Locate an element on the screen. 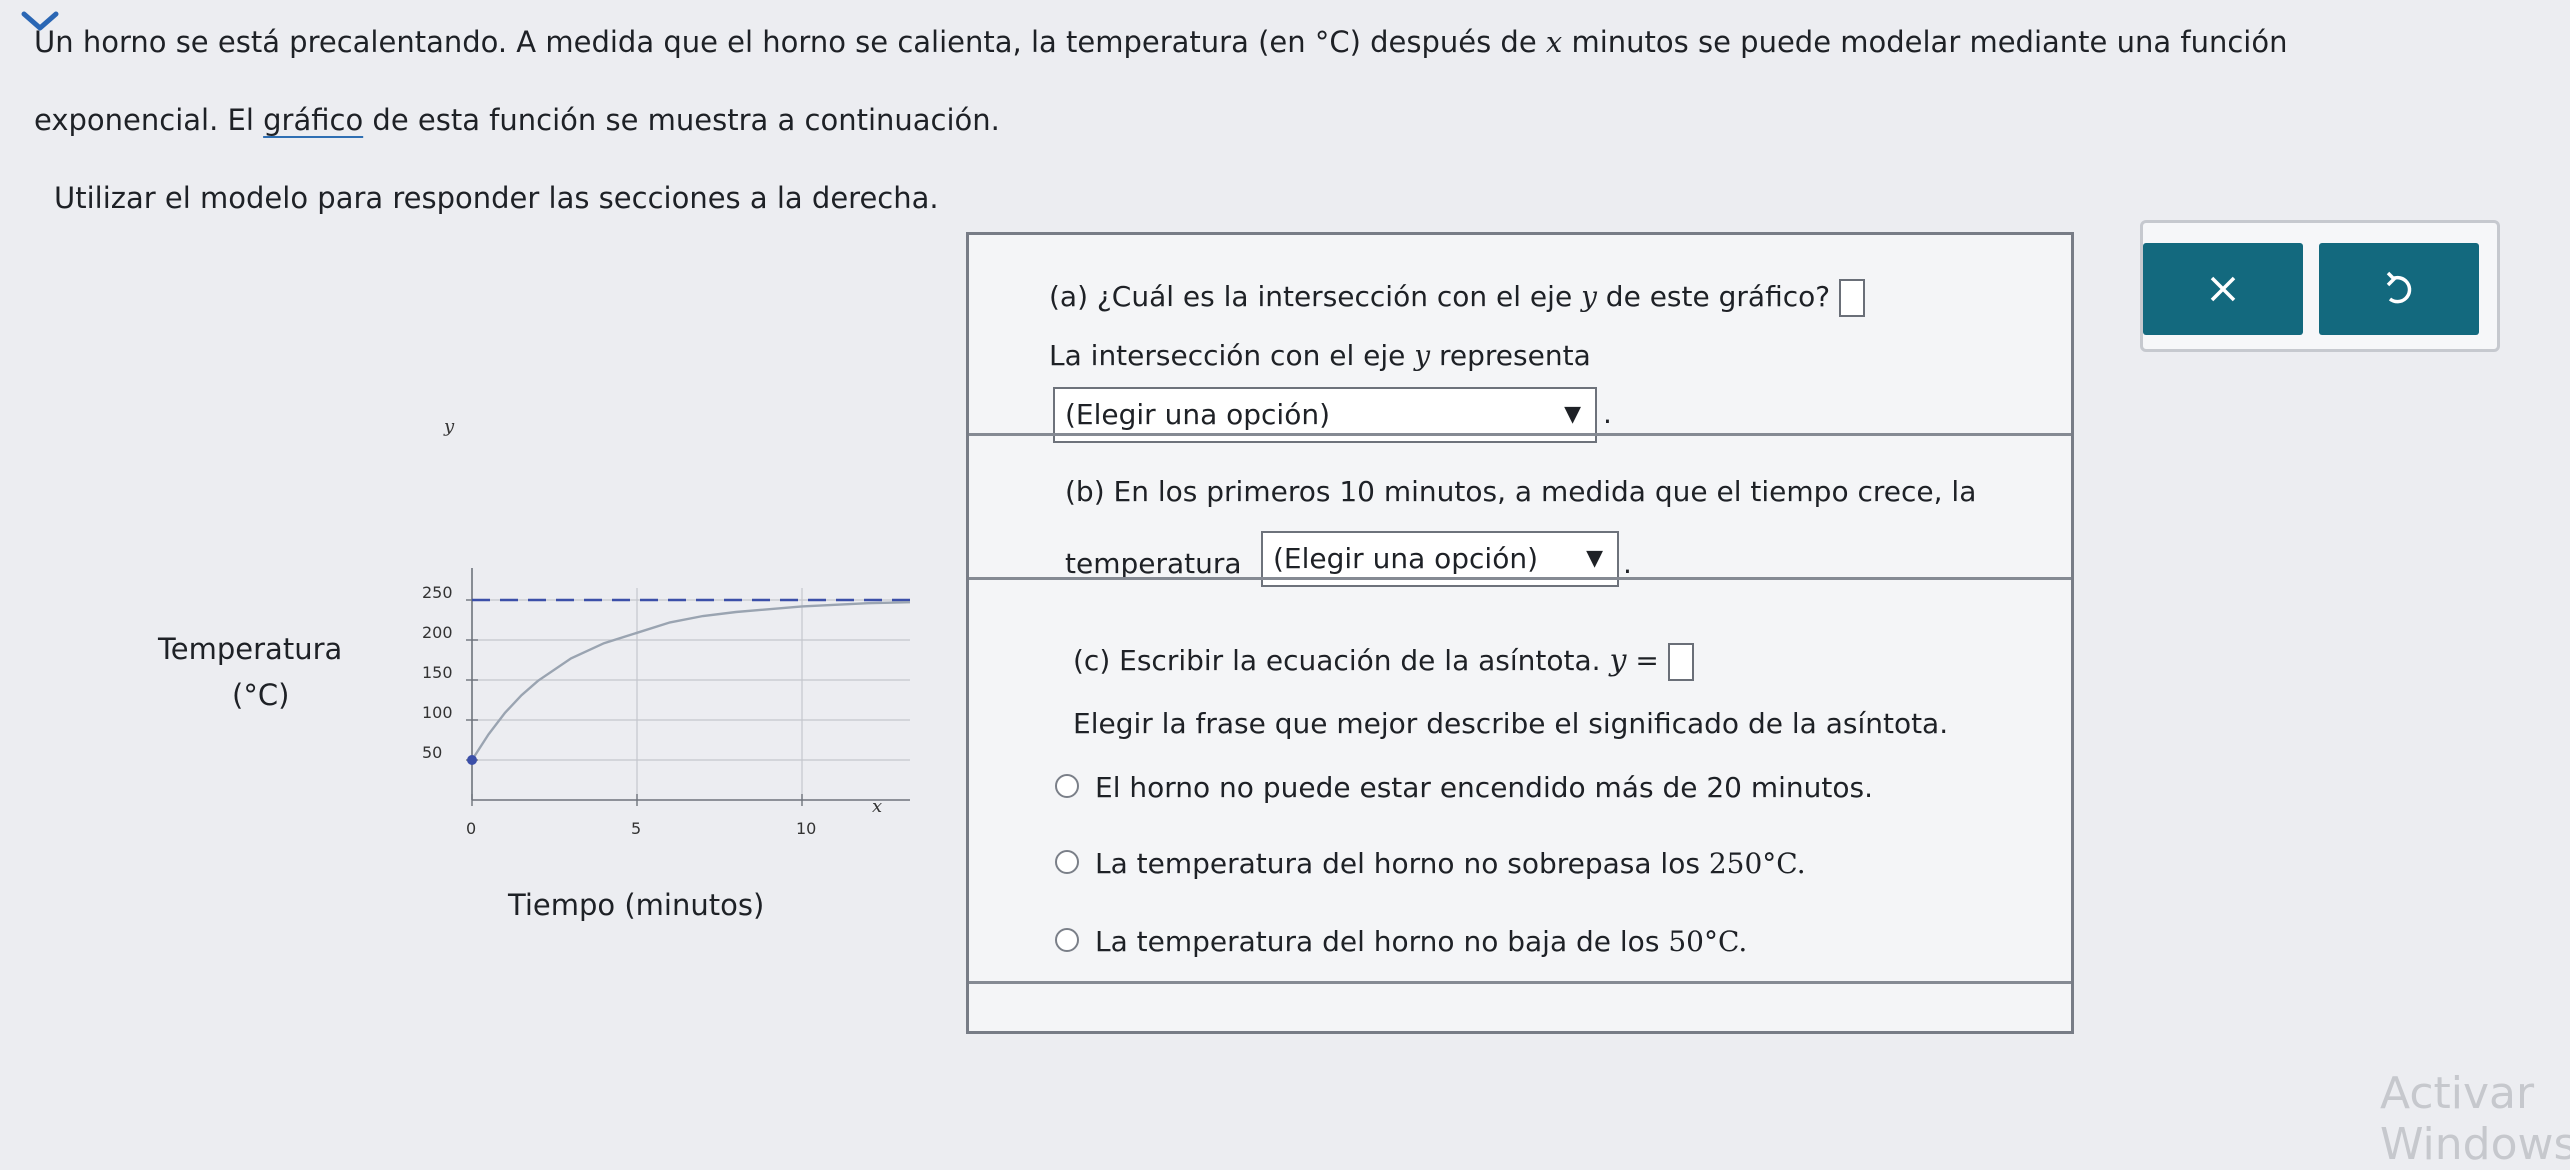  tool-panel is located at coordinates (2320, 286).